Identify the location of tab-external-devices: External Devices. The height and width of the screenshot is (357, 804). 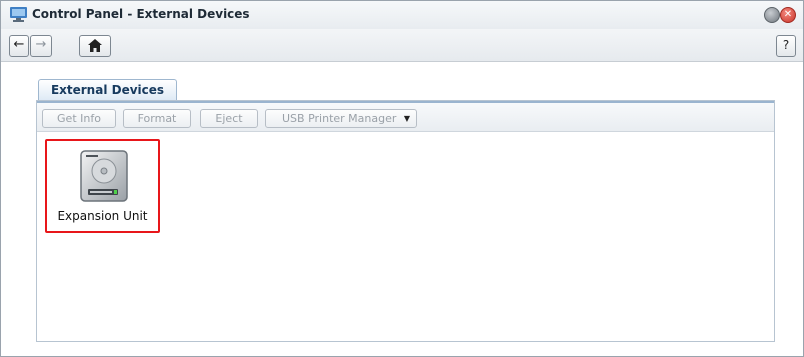
(107, 90).